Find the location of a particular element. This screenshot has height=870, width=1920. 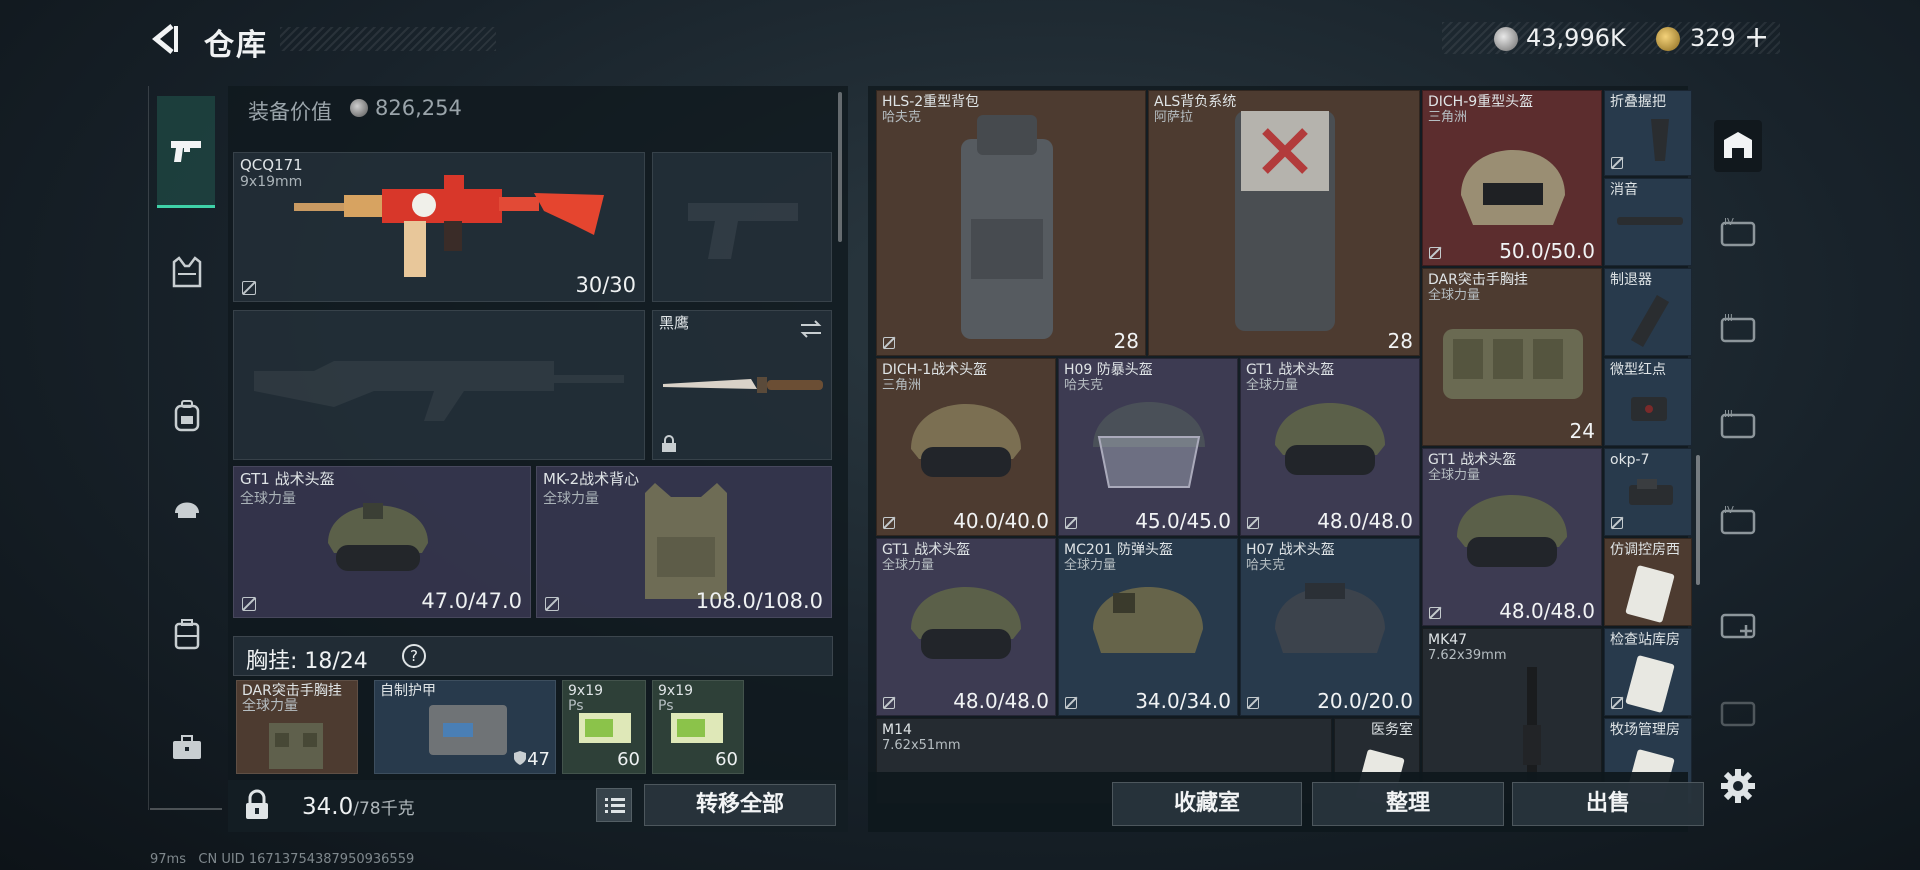

stash-tabs-rail: IV III III IV is located at coordinates (1738, 458).